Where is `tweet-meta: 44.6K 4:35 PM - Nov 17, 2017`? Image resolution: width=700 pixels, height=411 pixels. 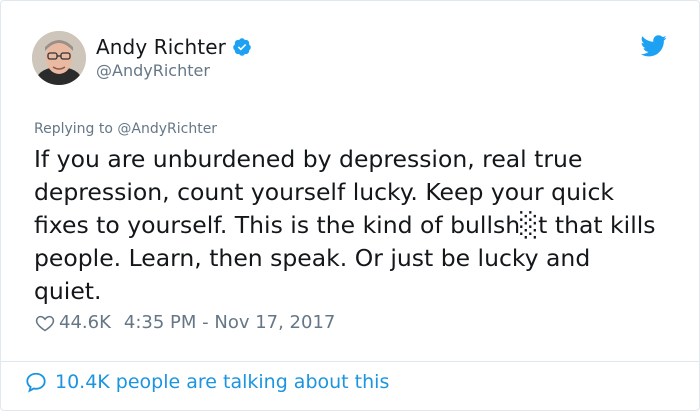
tweet-meta: 44.6K 4:35 PM - Nov 17, 2017 is located at coordinates (185, 322).